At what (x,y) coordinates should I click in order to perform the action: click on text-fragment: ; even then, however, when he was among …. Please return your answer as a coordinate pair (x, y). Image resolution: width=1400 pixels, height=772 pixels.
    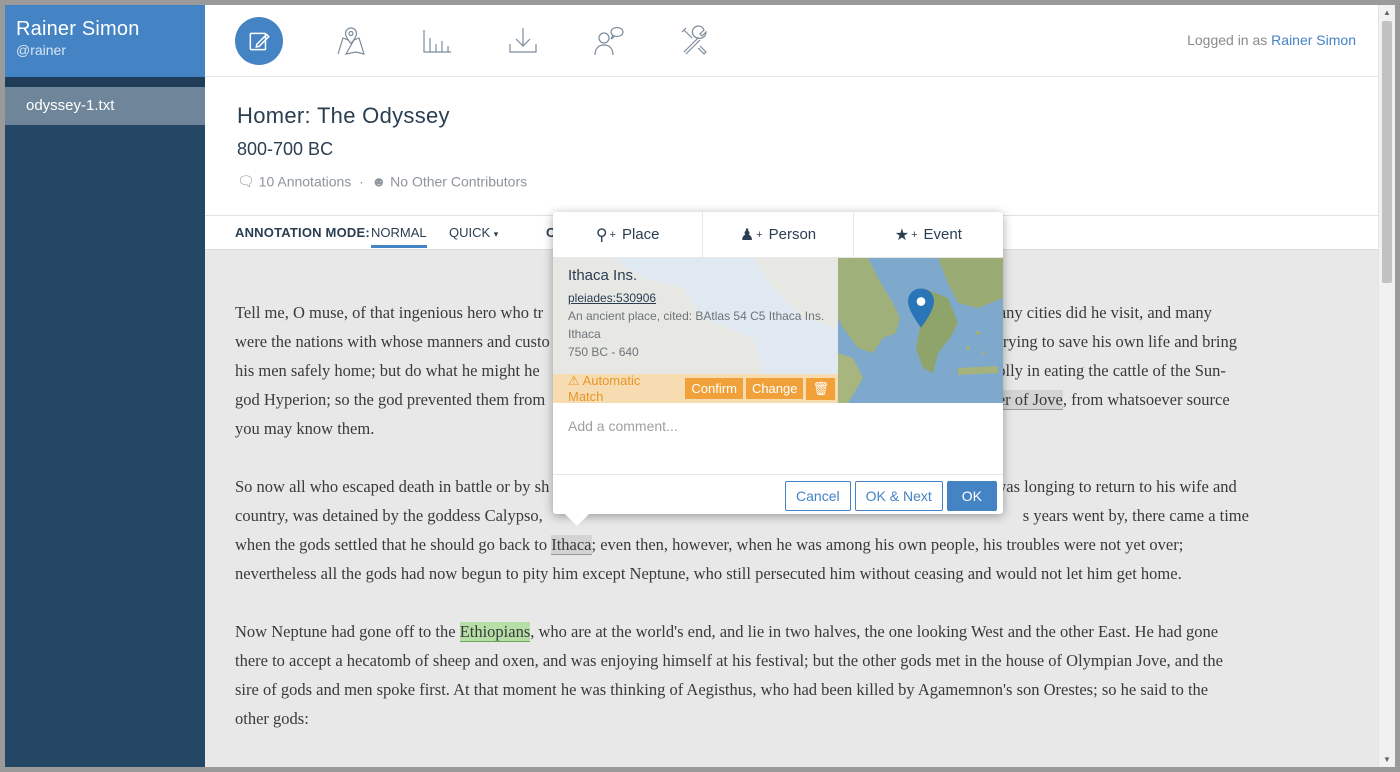
    Looking at the image, I should click on (887, 544).